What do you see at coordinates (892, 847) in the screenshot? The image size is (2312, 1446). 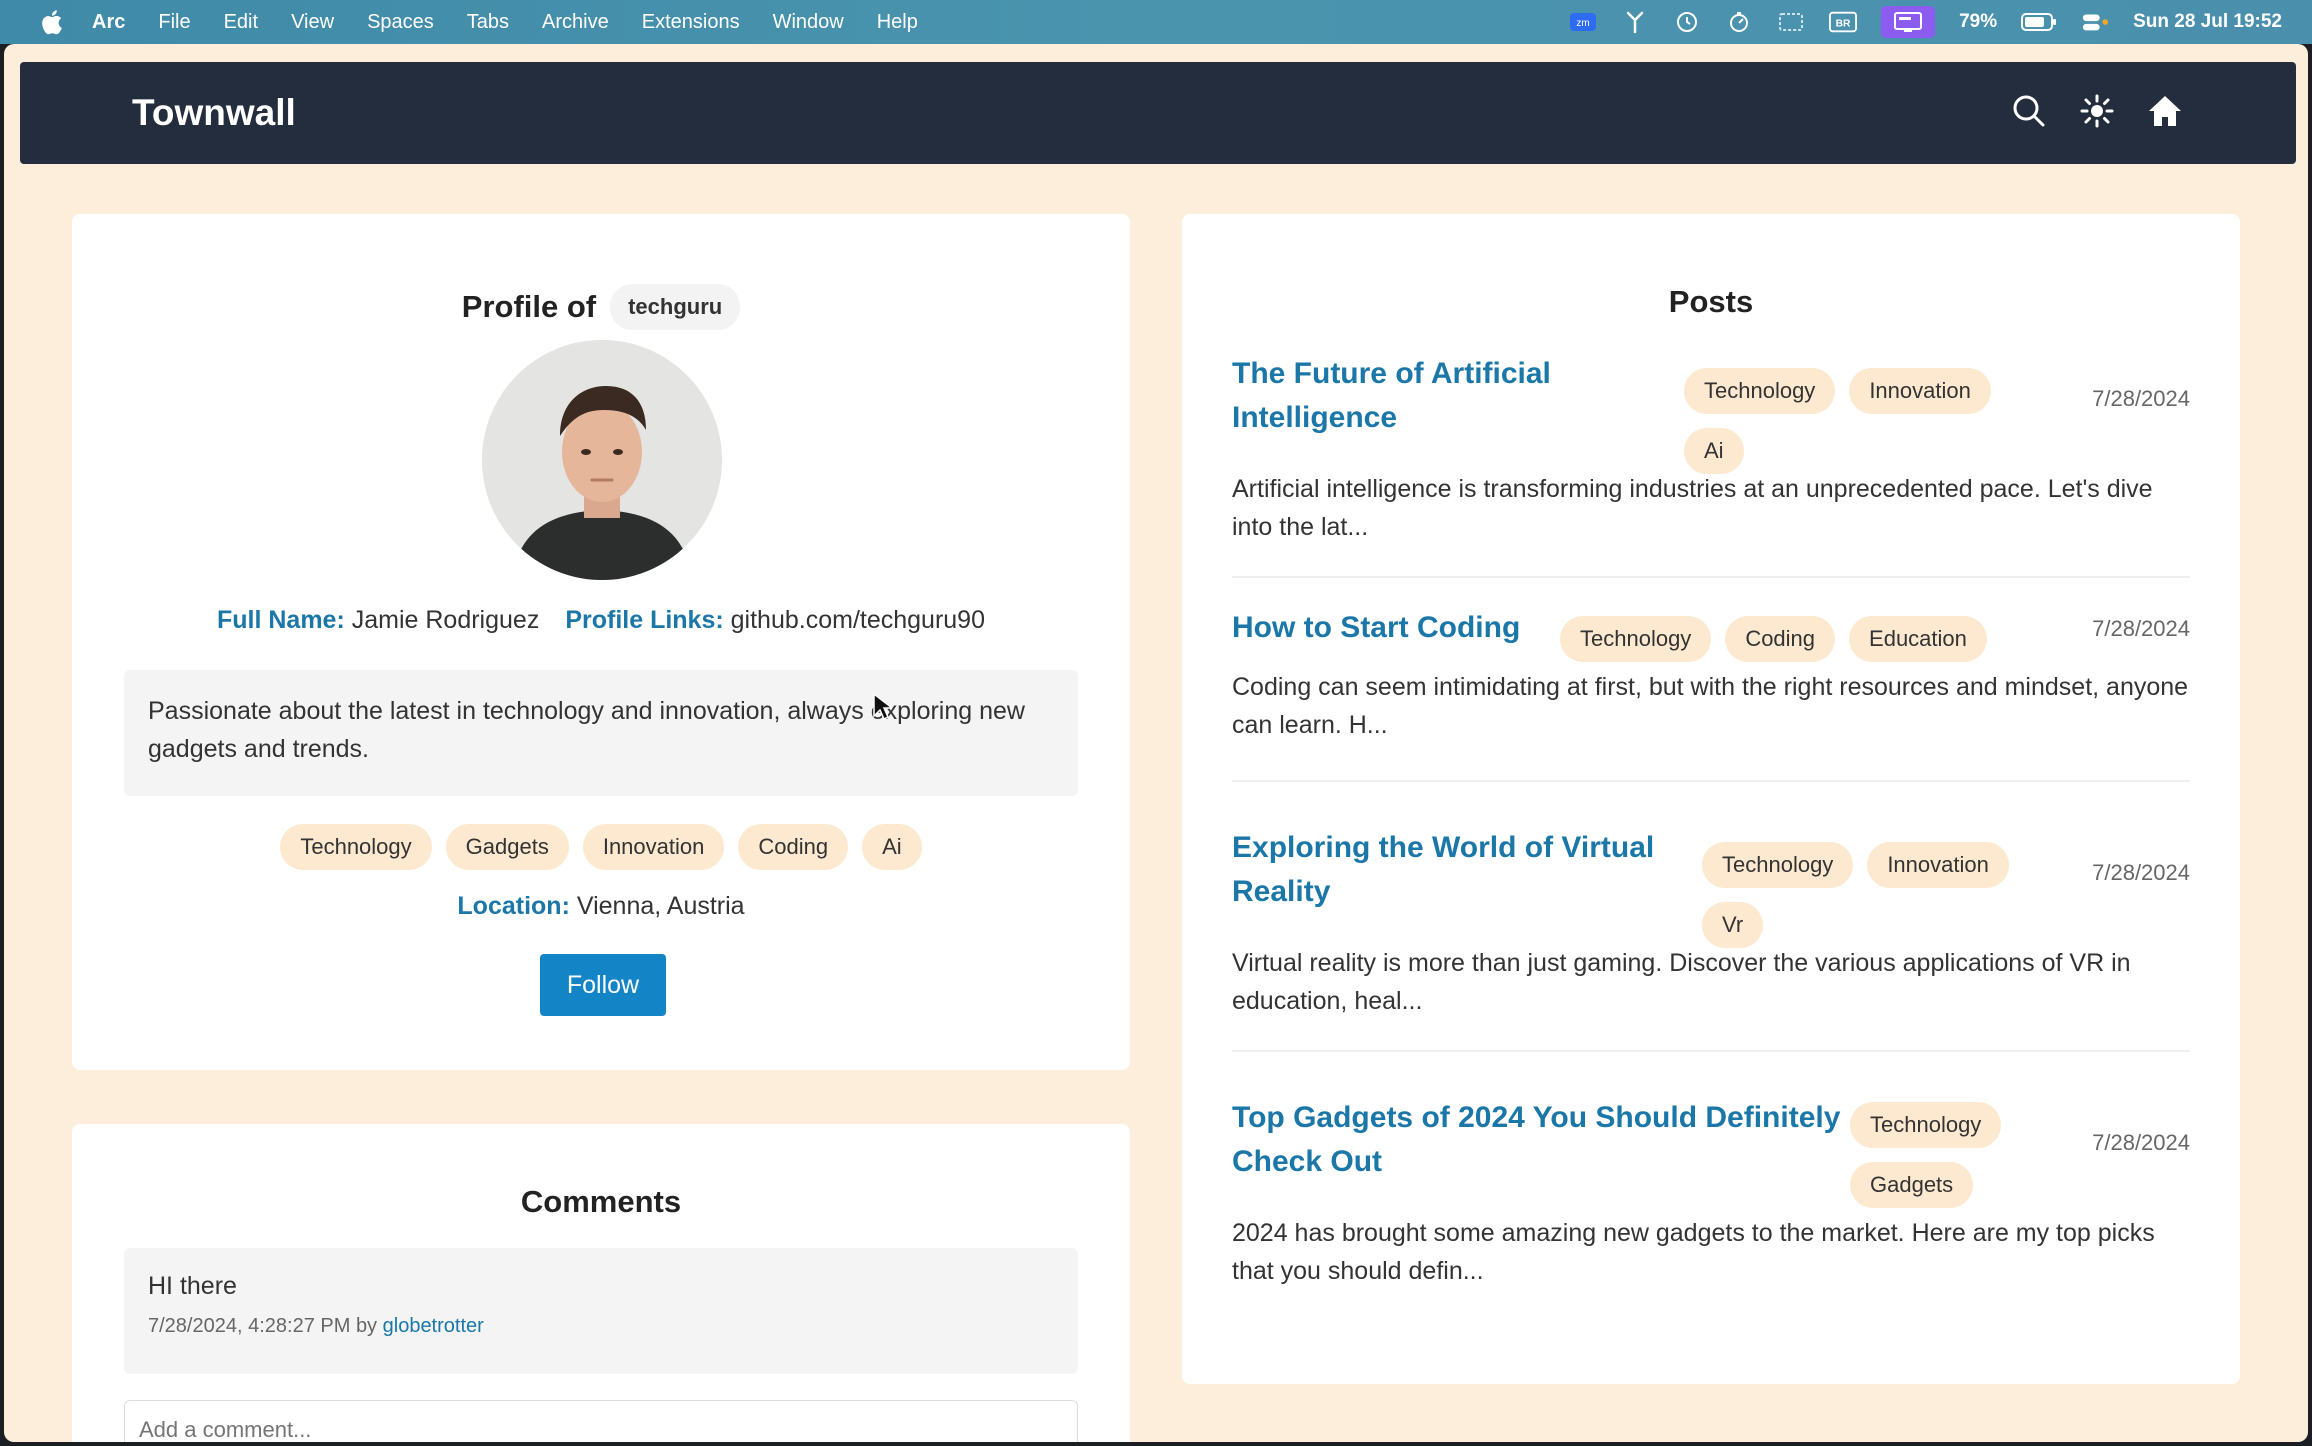 I see `profile-tag: Ai` at bounding box center [892, 847].